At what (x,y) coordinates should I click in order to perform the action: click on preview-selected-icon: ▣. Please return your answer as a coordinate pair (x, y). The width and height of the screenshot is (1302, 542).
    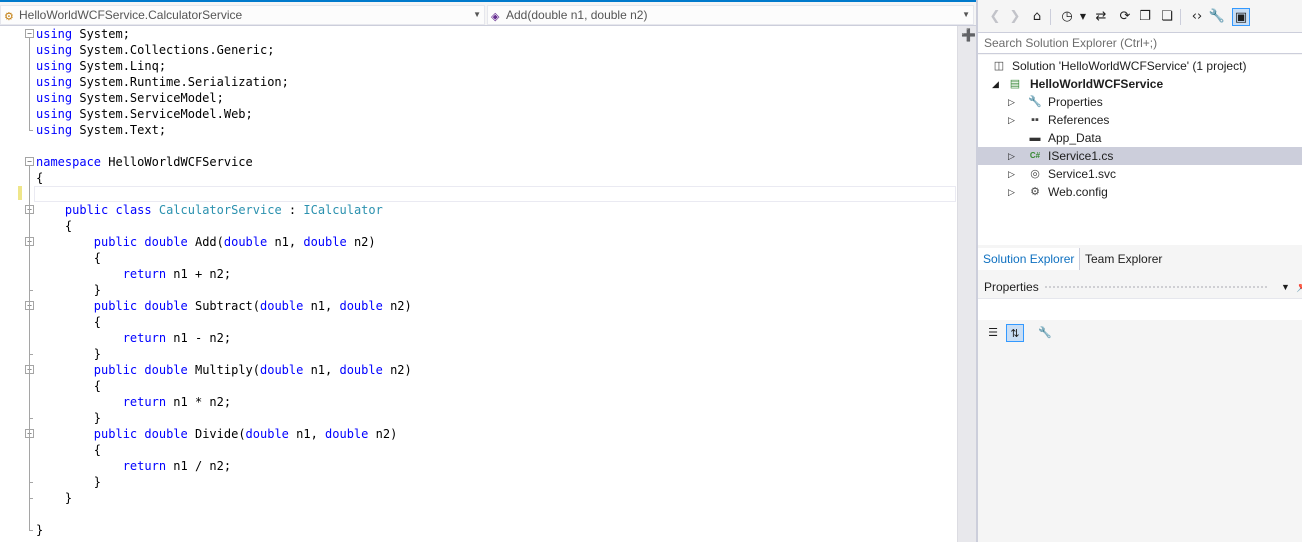
    Looking at the image, I should click on (1241, 17).